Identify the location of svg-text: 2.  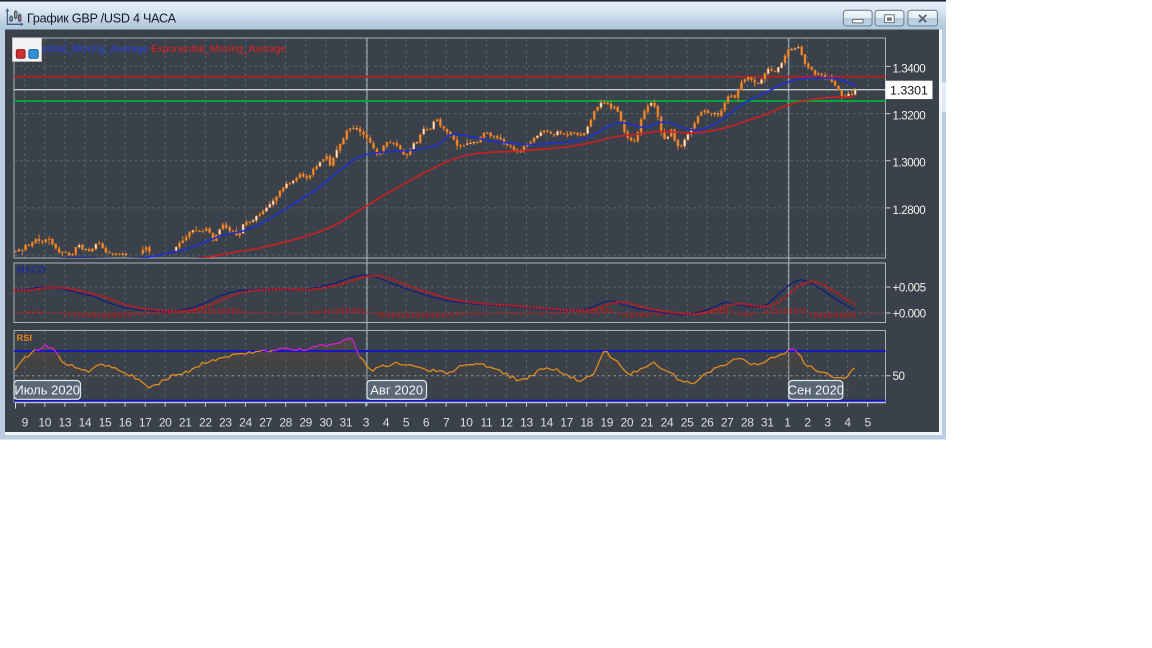
(807, 423).